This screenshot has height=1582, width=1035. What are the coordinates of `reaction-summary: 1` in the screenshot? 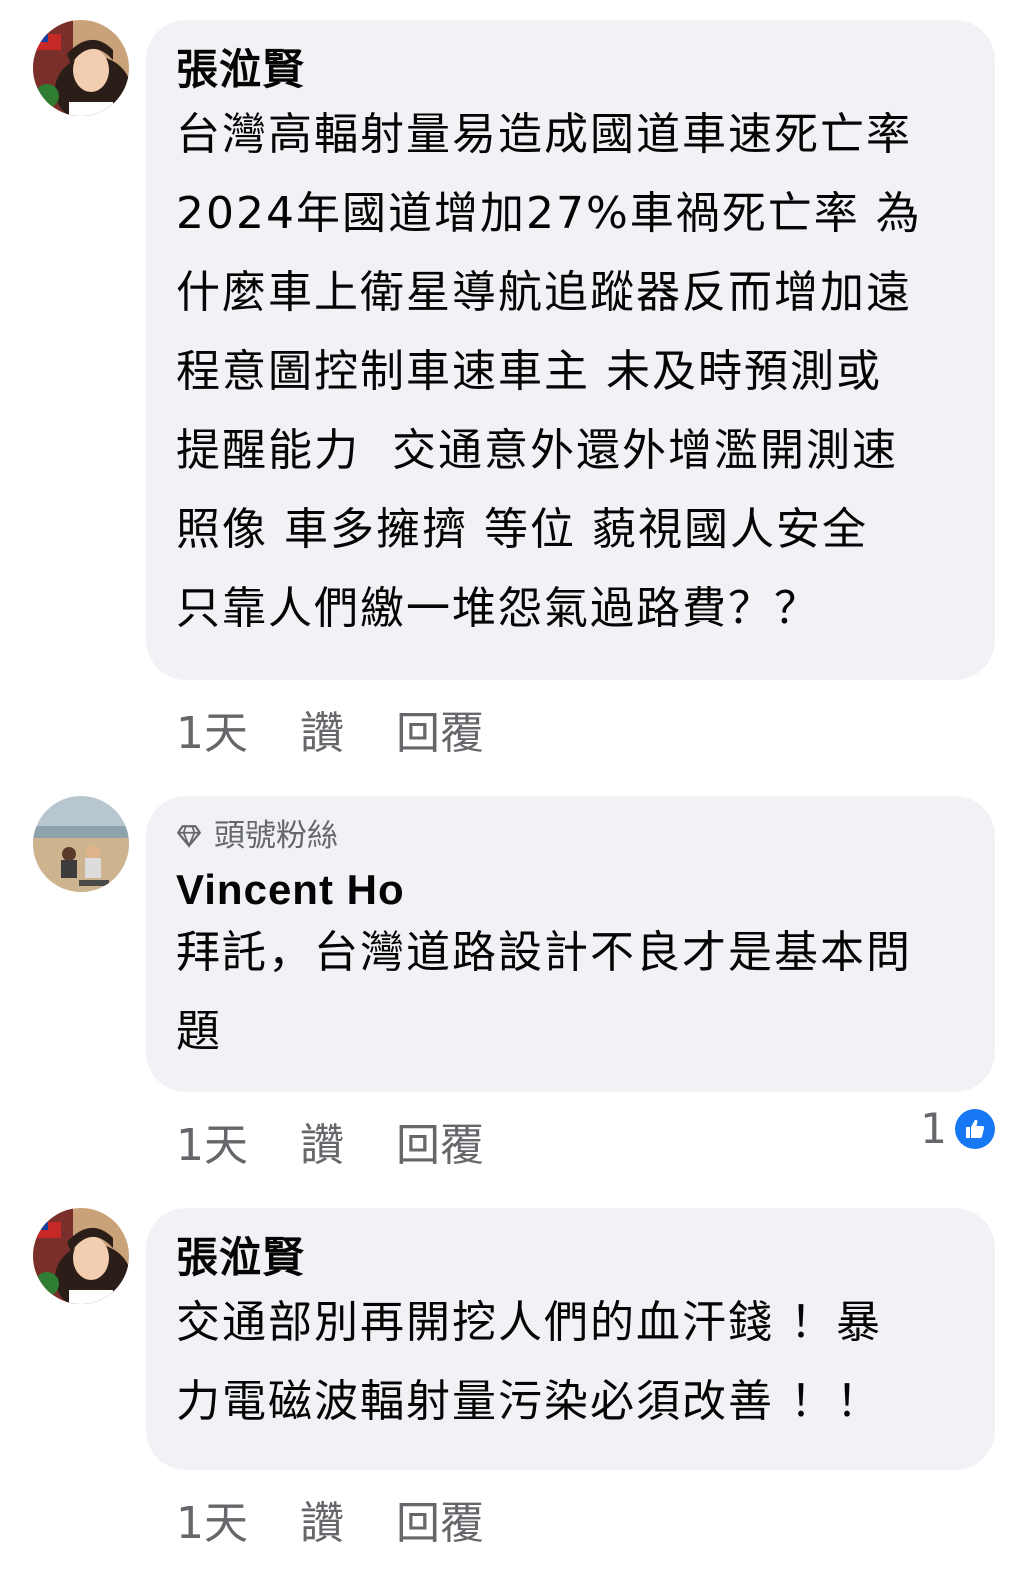 It's located at (957, 1128).